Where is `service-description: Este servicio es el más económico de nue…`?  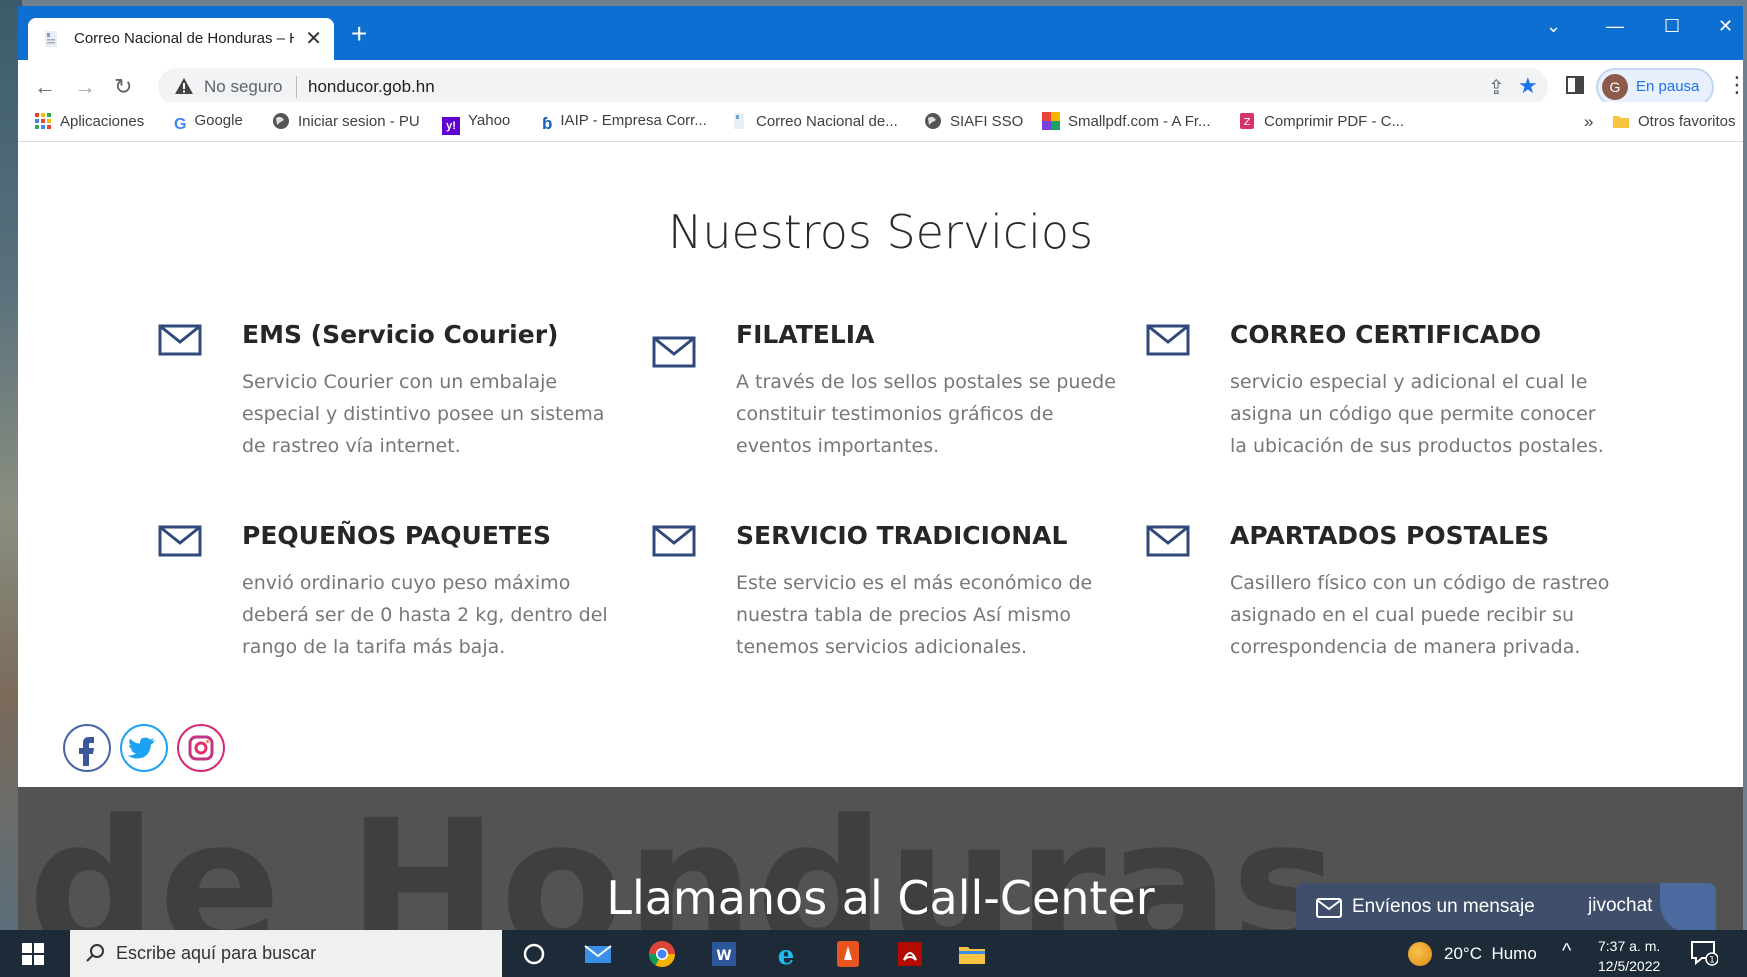
service-description: Este servicio es el más económico de nue… is located at coordinates (914, 615).